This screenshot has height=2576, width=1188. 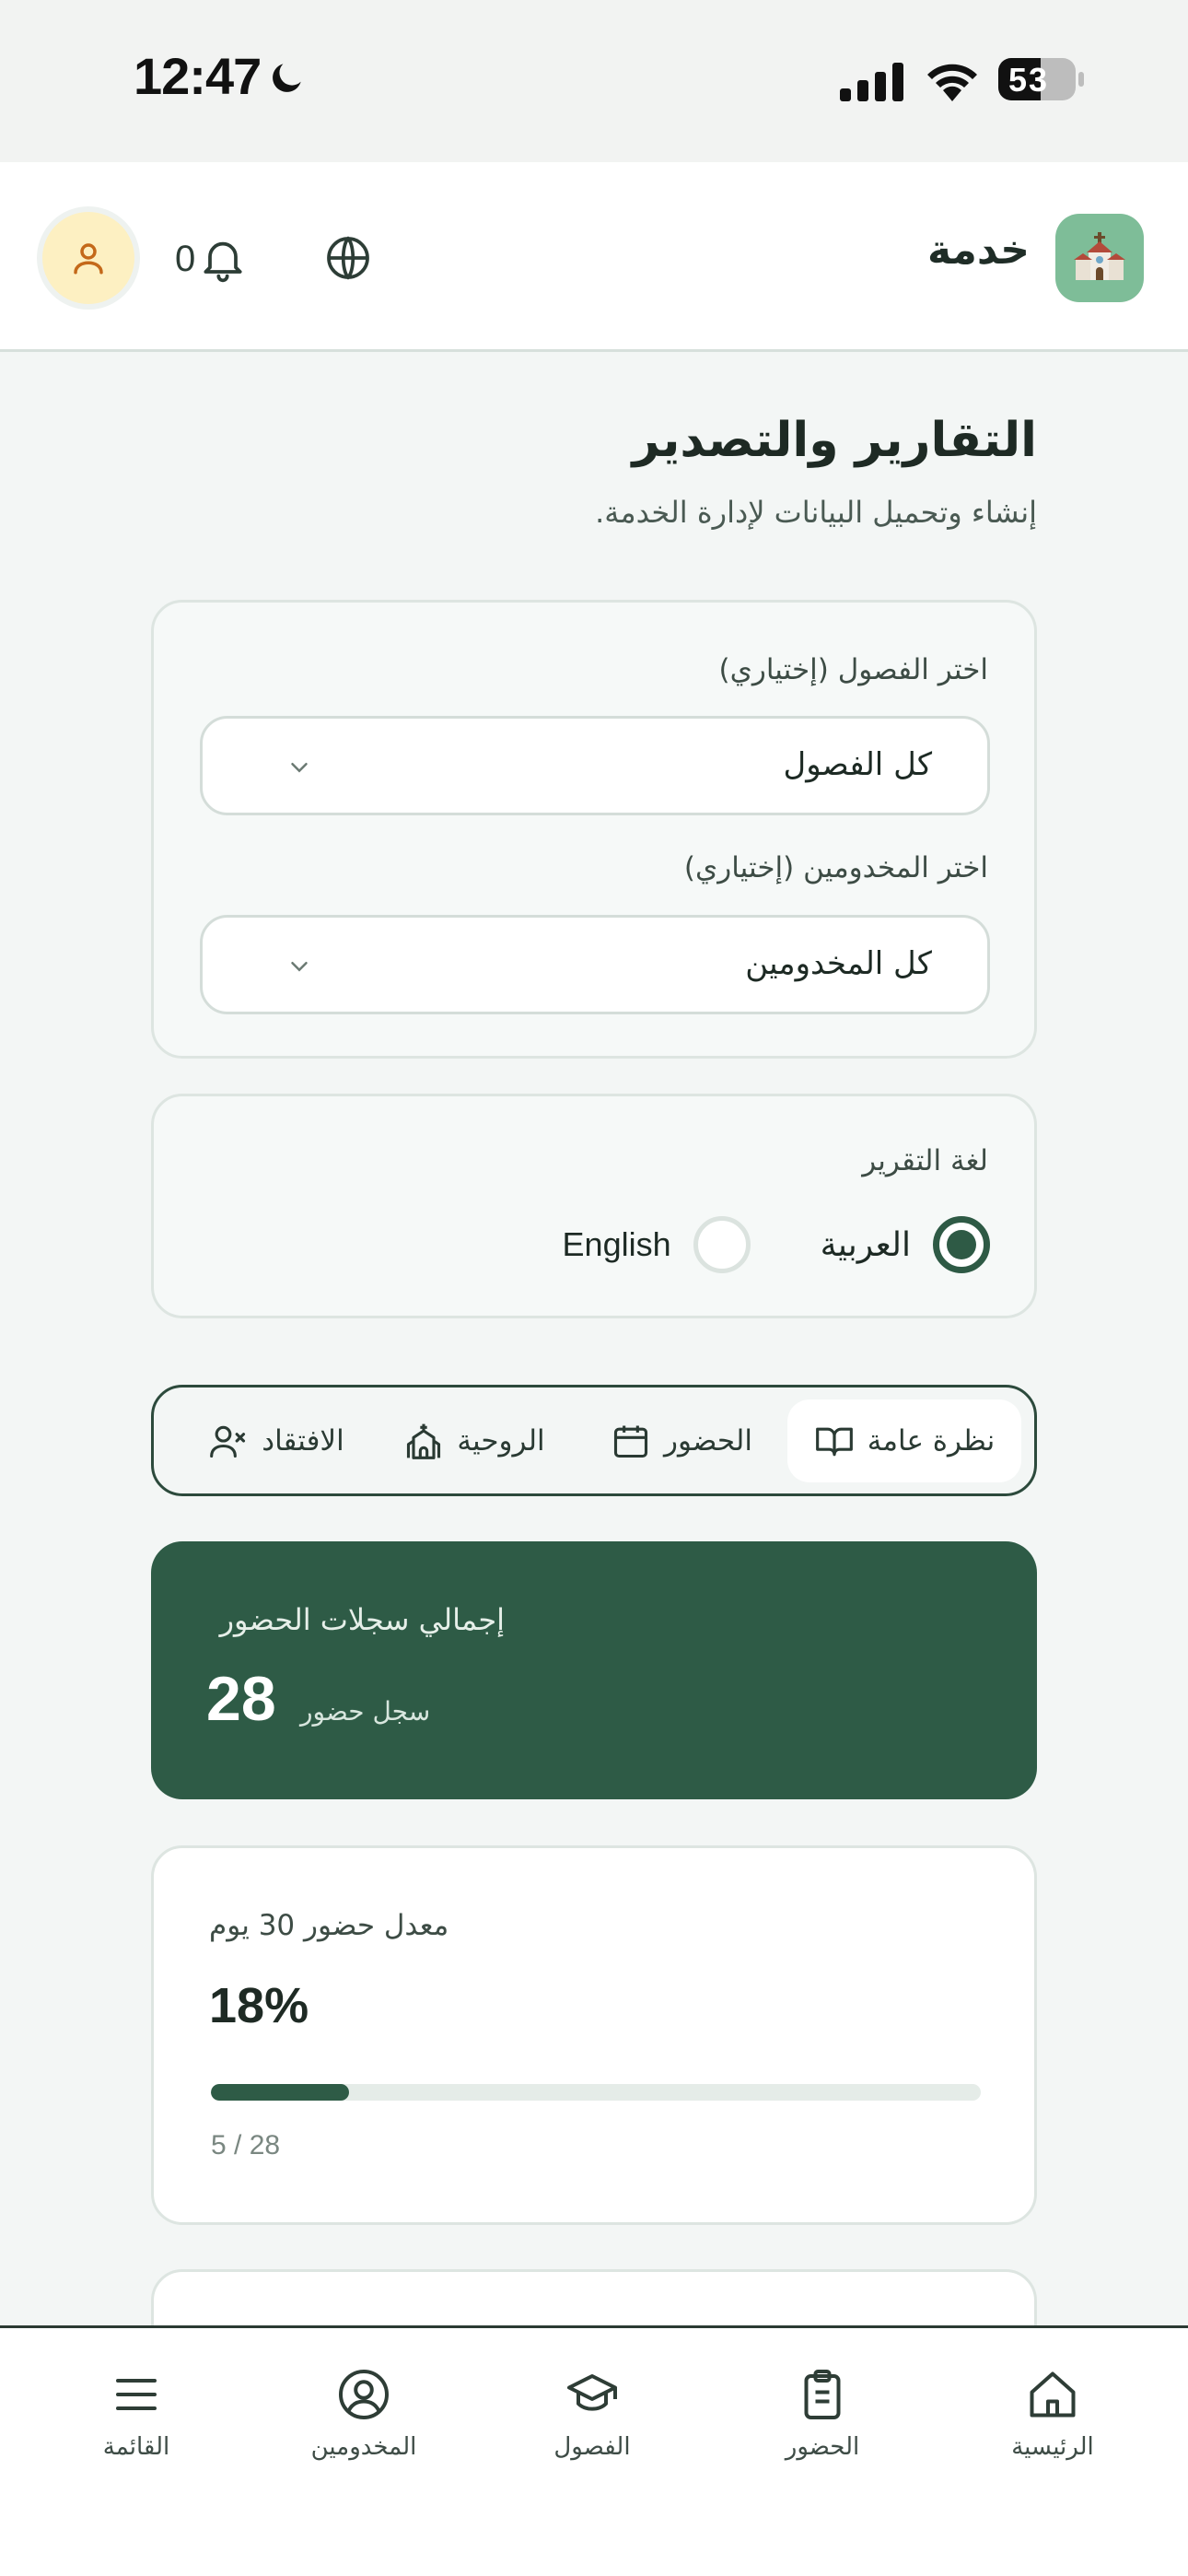 What do you see at coordinates (1053, 2394) in the screenshot?
I see `home-icon` at bounding box center [1053, 2394].